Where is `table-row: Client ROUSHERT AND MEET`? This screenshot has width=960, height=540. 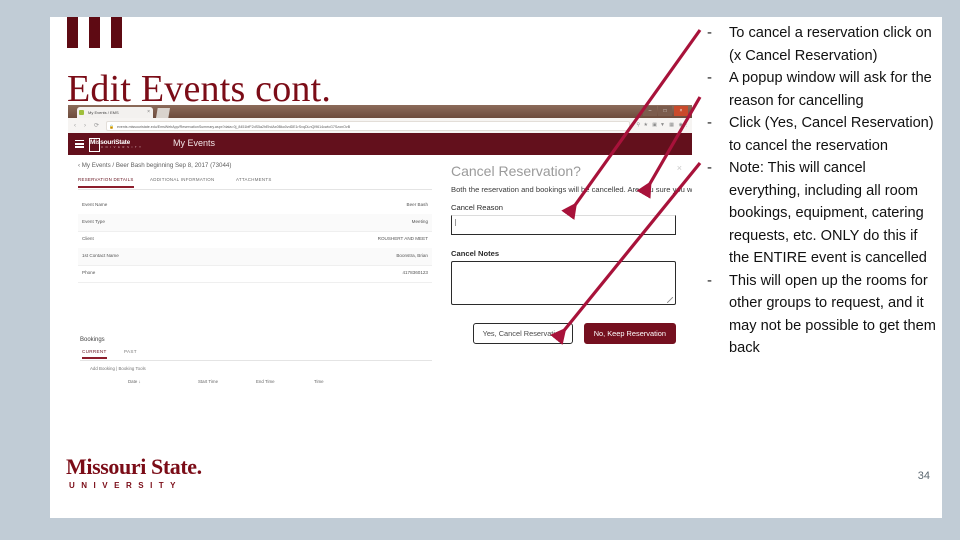 table-row: Client ROUSHERT AND MEET is located at coordinates (255, 240).